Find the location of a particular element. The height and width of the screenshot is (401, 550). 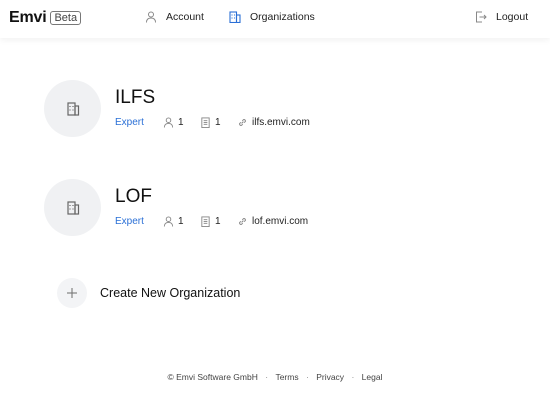

logout-icon is located at coordinates (481, 17).